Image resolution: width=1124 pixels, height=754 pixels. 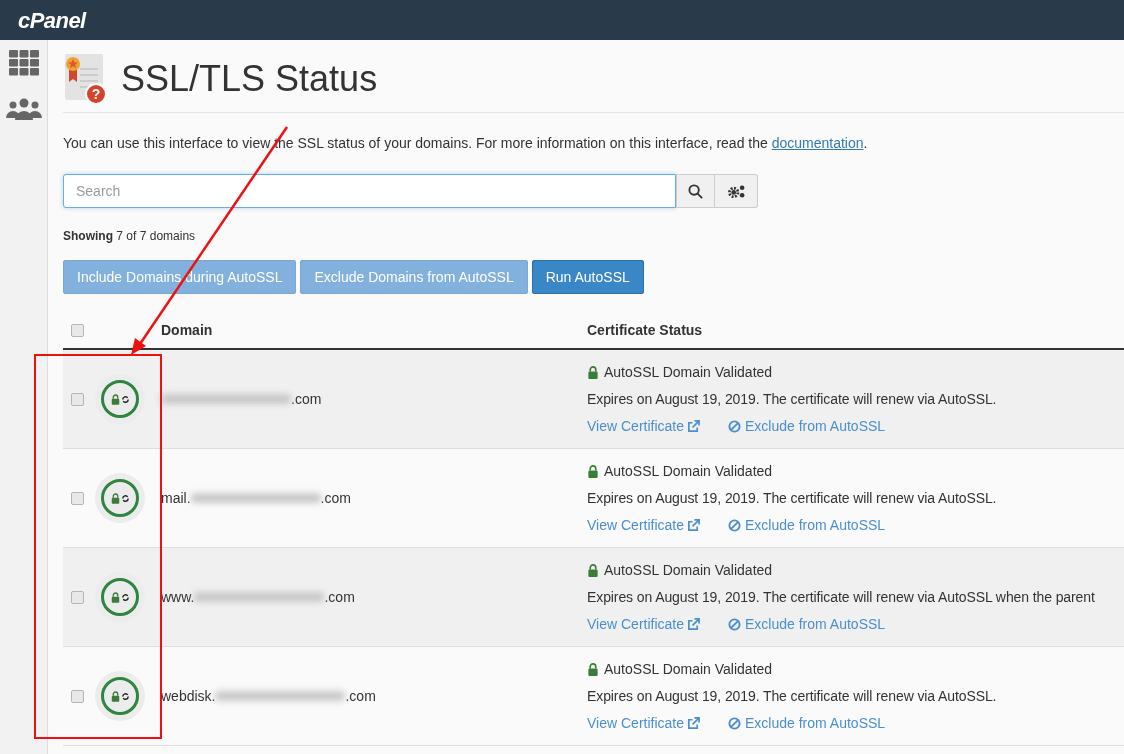 What do you see at coordinates (249, 79) in the screenshot?
I see `page-title: SSL/TLS Status` at bounding box center [249, 79].